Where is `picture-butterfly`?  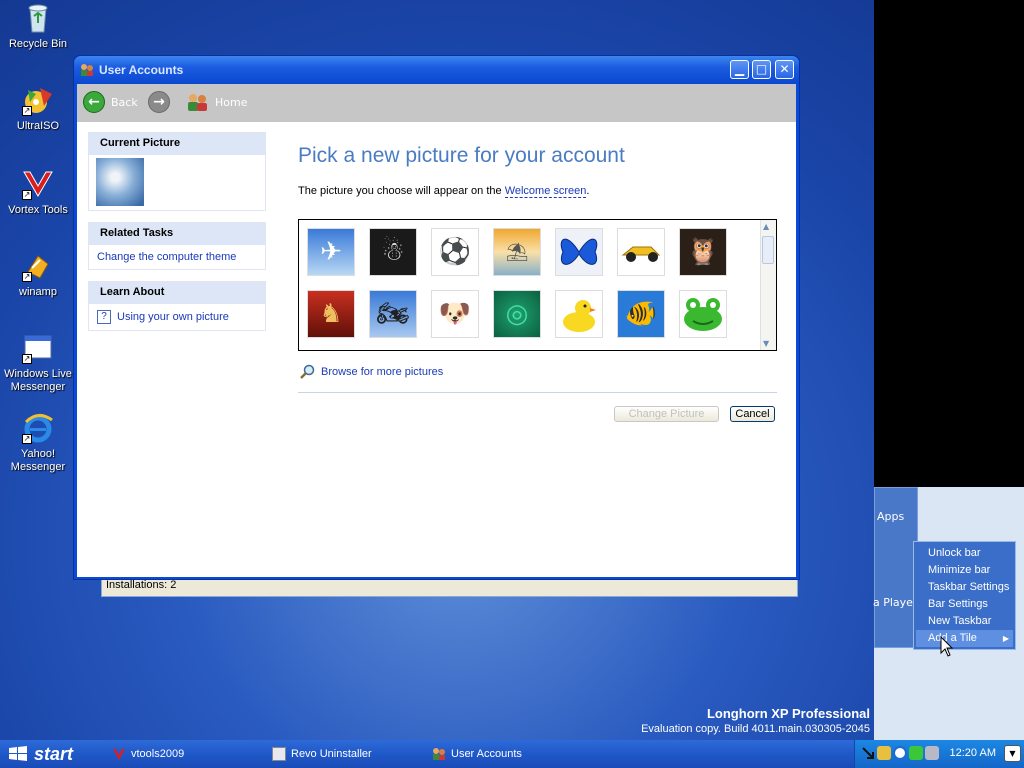 picture-butterfly is located at coordinates (579, 252).